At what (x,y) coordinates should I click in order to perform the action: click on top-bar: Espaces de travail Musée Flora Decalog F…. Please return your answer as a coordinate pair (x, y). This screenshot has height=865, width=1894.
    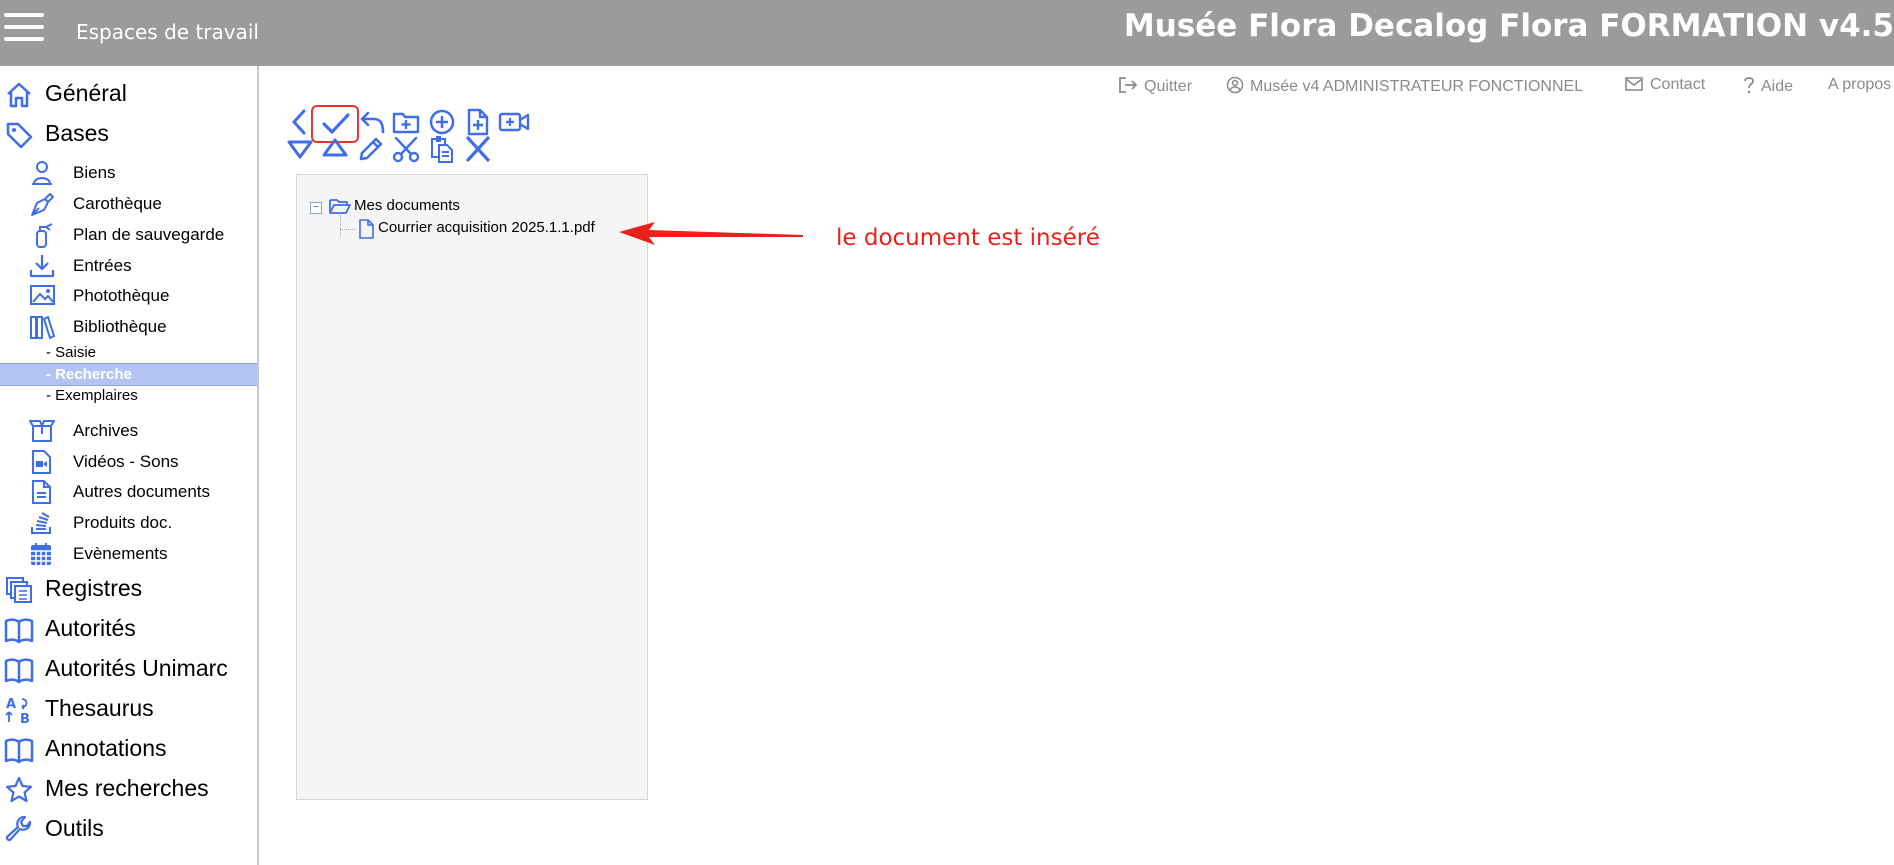
    Looking at the image, I should click on (947, 33).